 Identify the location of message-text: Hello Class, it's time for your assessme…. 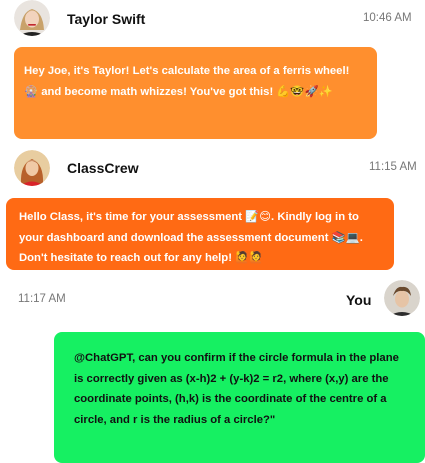
(191, 237).